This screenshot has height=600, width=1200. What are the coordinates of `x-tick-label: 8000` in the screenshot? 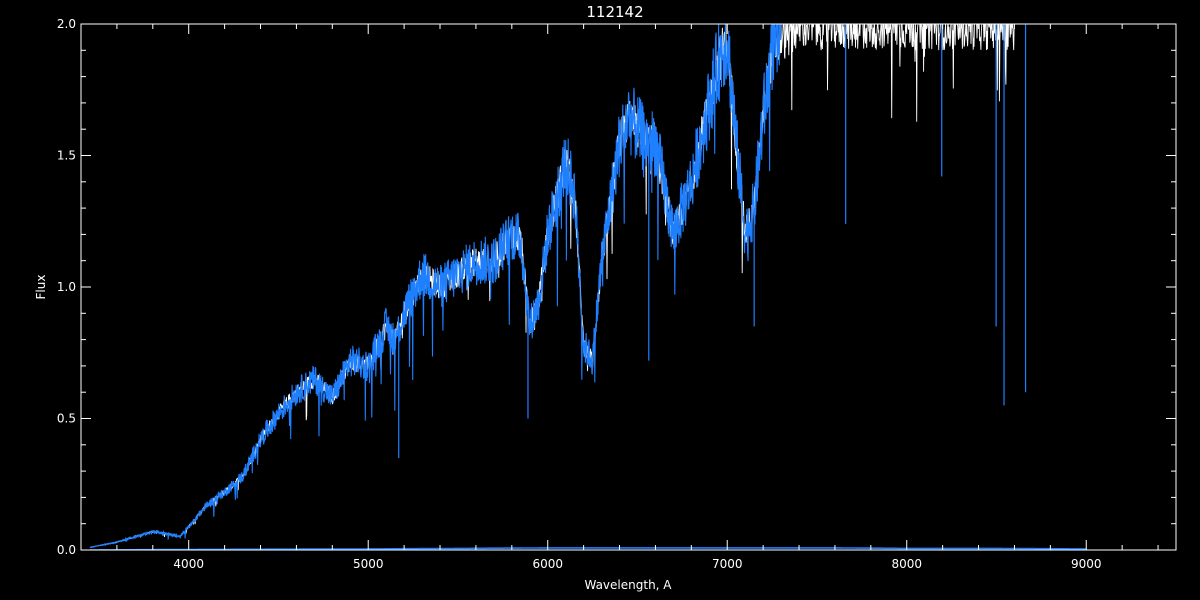 It's located at (906, 564).